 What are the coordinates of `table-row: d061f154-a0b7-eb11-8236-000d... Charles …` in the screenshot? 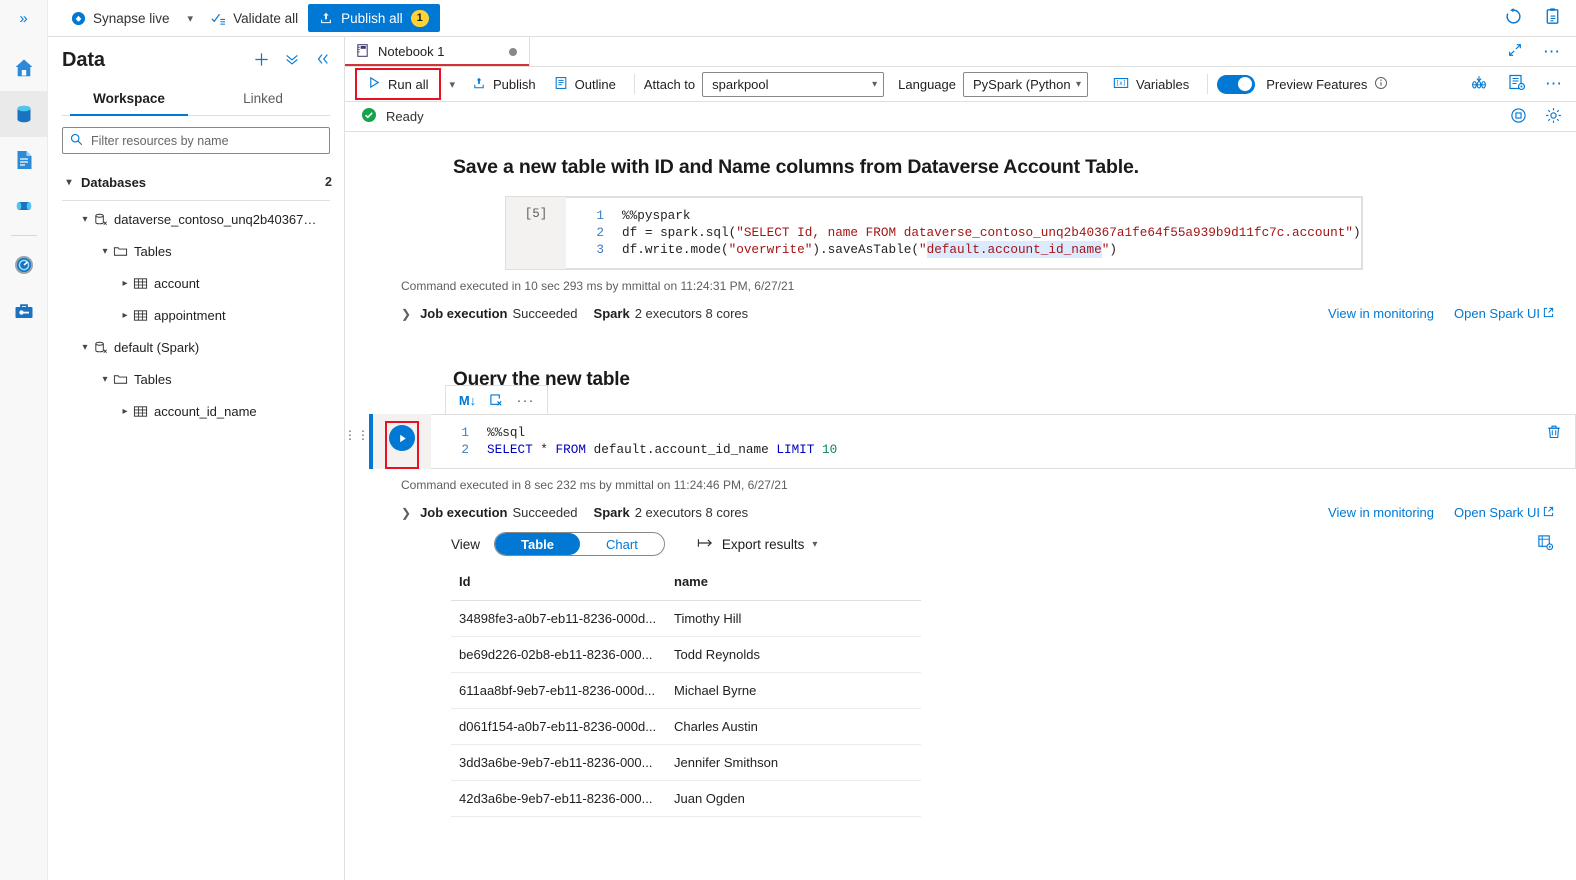 It's located at (686, 726).